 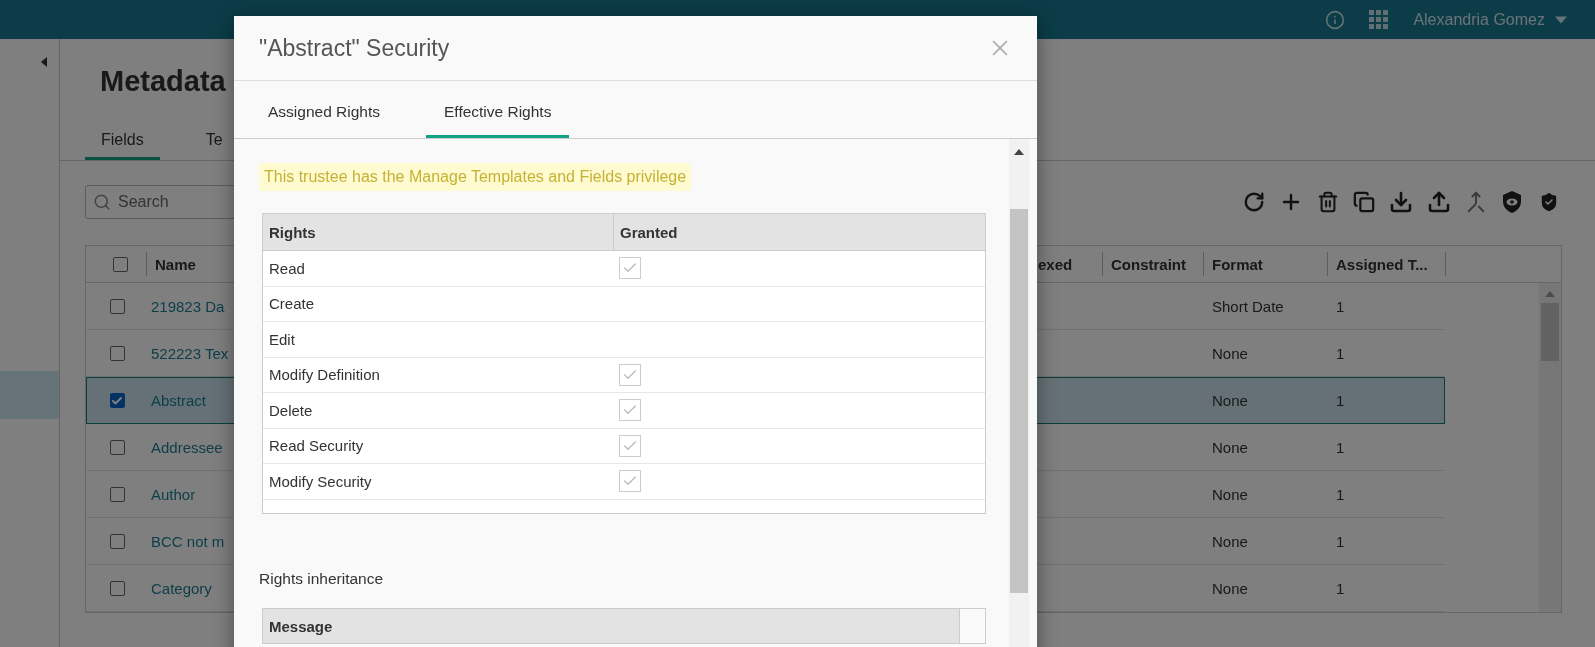 I want to click on field-name-link: Addressee, so click(x=185, y=447).